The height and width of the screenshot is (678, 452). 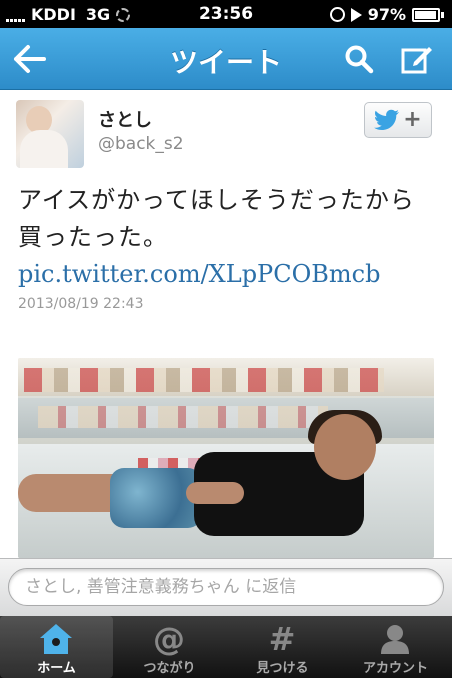 I want to click on tab-discover: # 見つける, so click(x=282, y=647).